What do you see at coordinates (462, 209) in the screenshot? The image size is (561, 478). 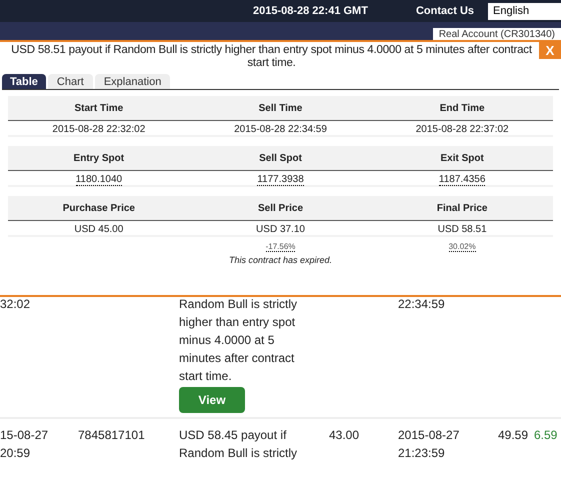 I see `column-heading: Final Price` at bounding box center [462, 209].